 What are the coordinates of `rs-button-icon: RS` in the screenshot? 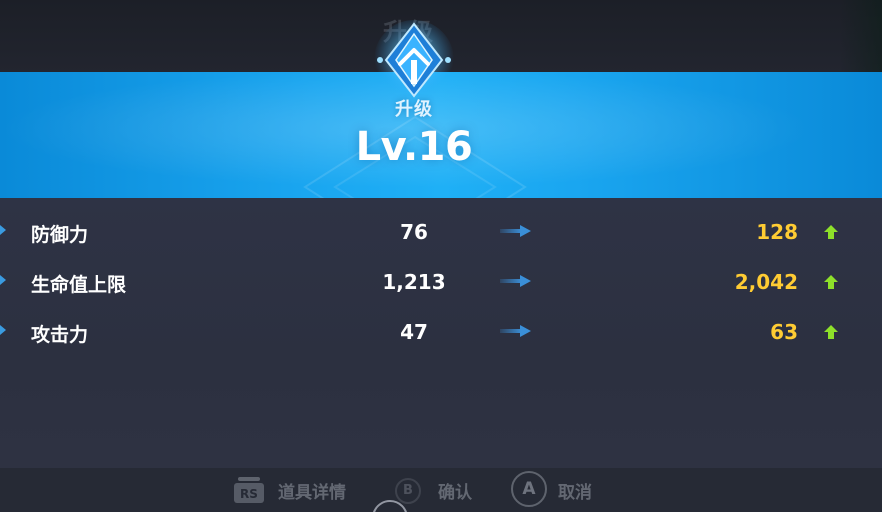 It's located at (249, 490).